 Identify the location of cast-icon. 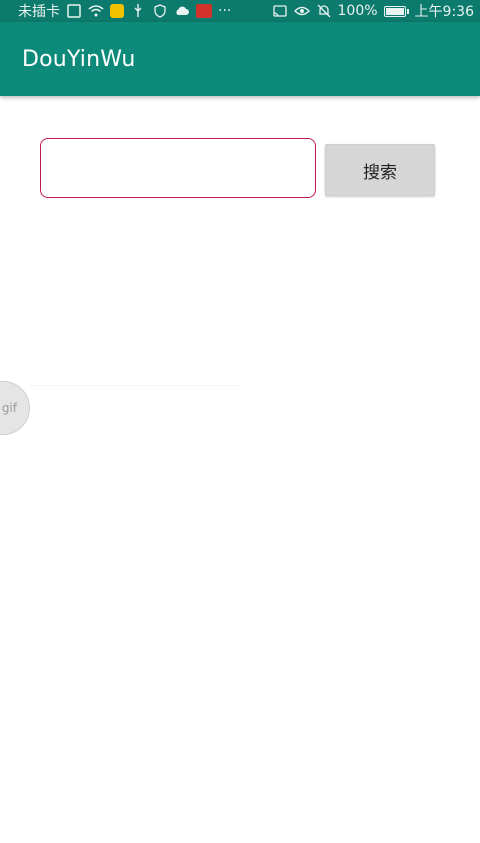
(280, 11).